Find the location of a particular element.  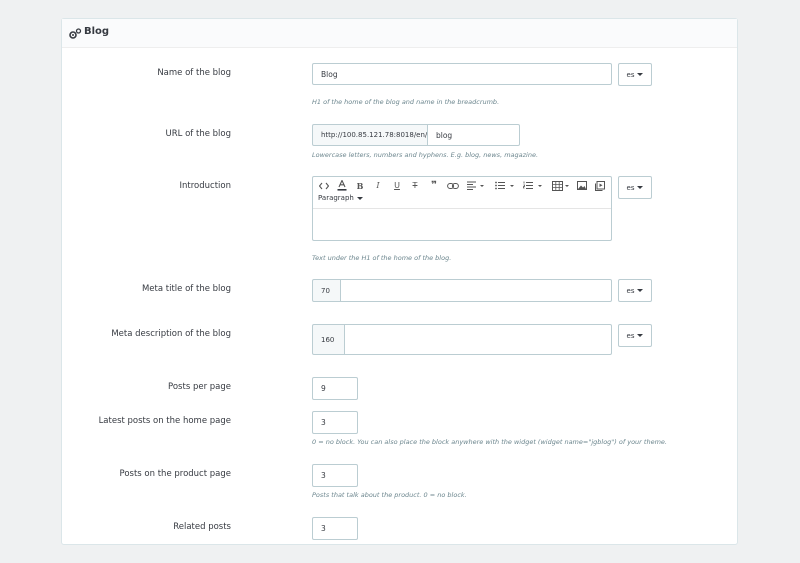

url-prefix-text: http://100.85.121.78:8018/en/ is located at coordinates (374, 135).